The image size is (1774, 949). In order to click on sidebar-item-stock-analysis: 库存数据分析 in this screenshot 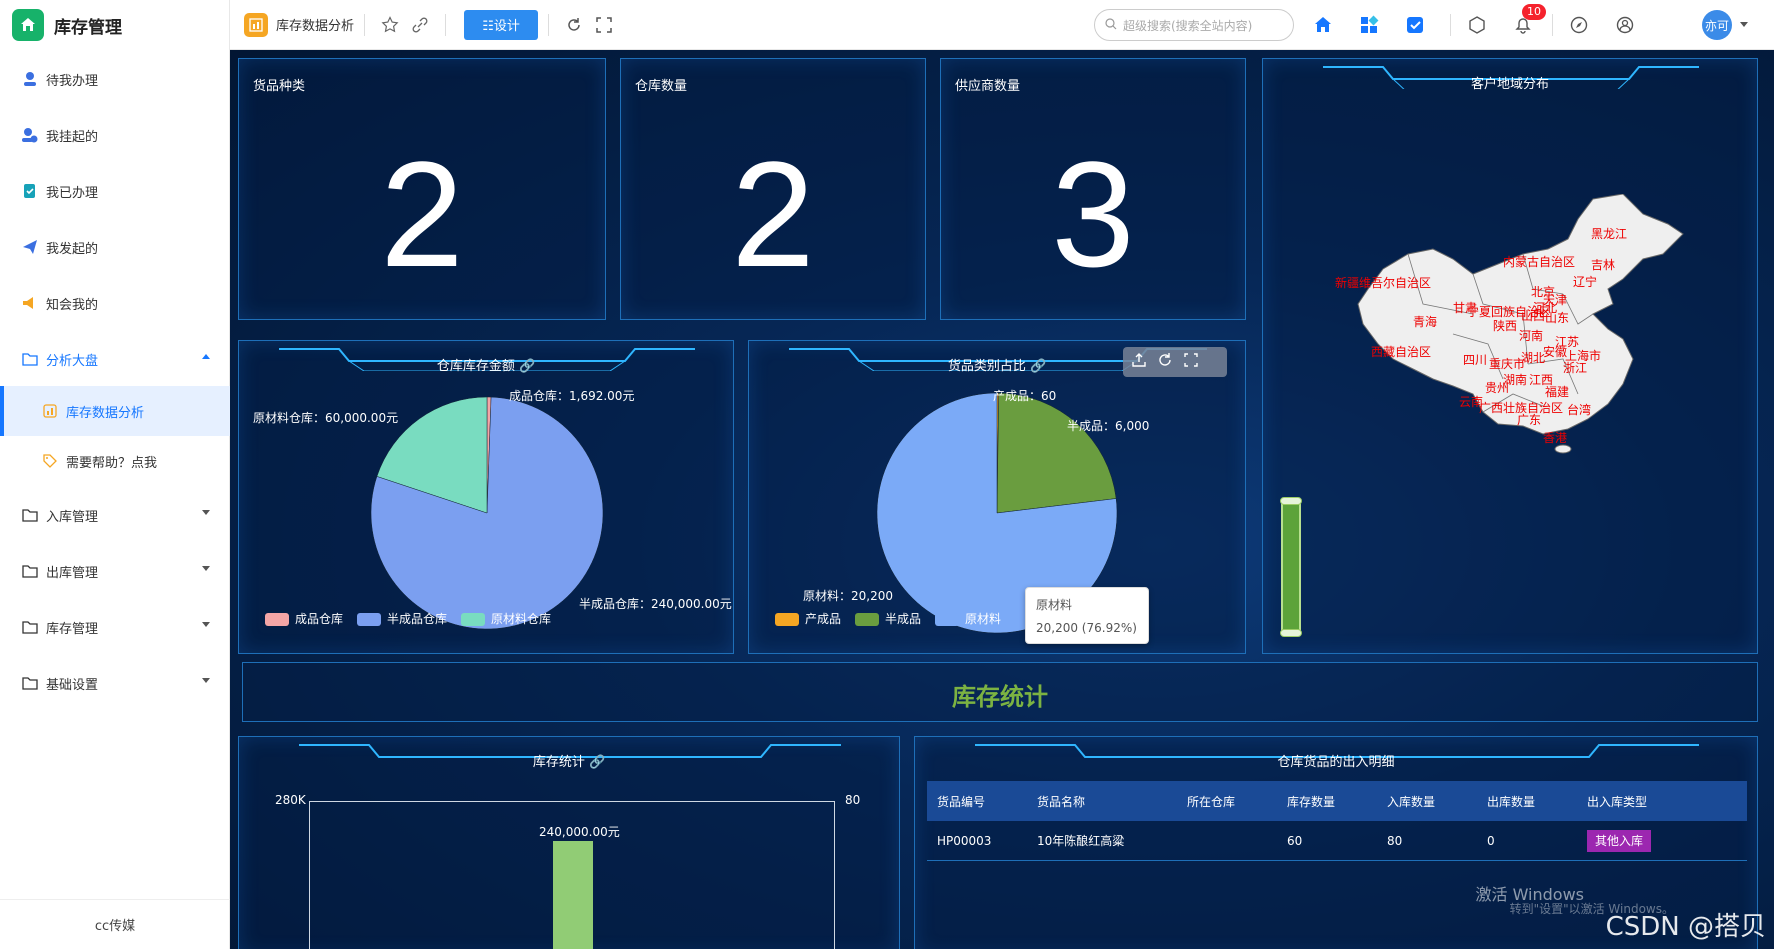, I will do `click(115, 411)`.